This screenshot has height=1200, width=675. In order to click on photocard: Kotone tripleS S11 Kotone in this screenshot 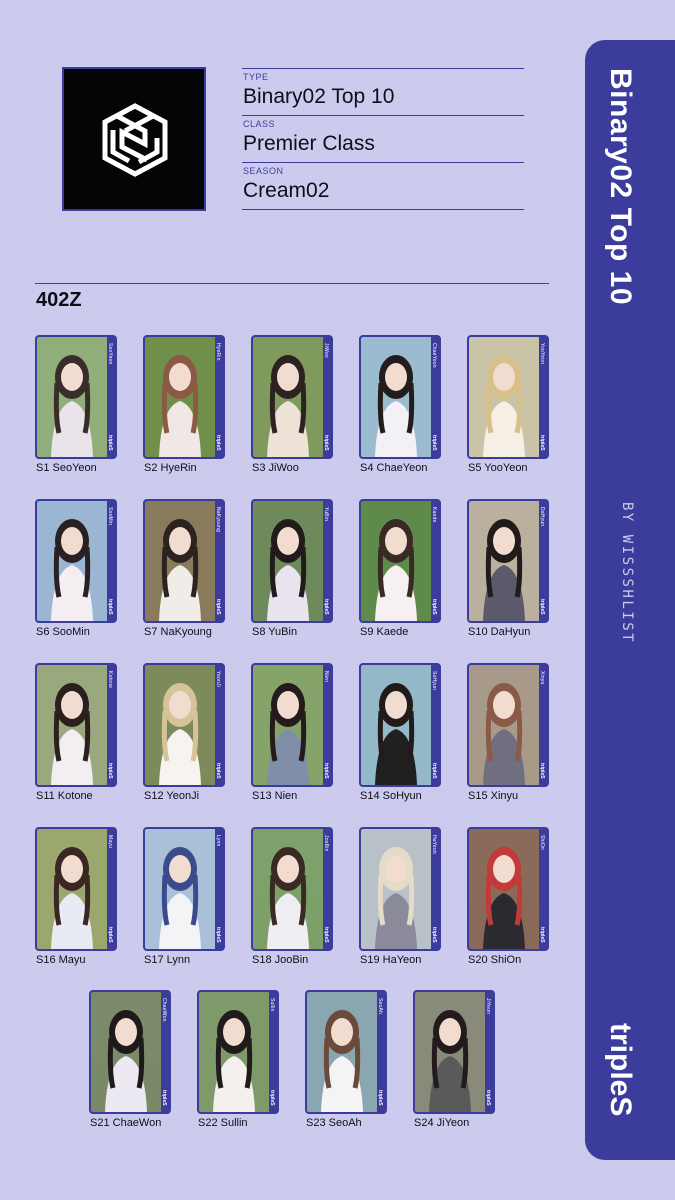, I will do `click(76, 732)`.